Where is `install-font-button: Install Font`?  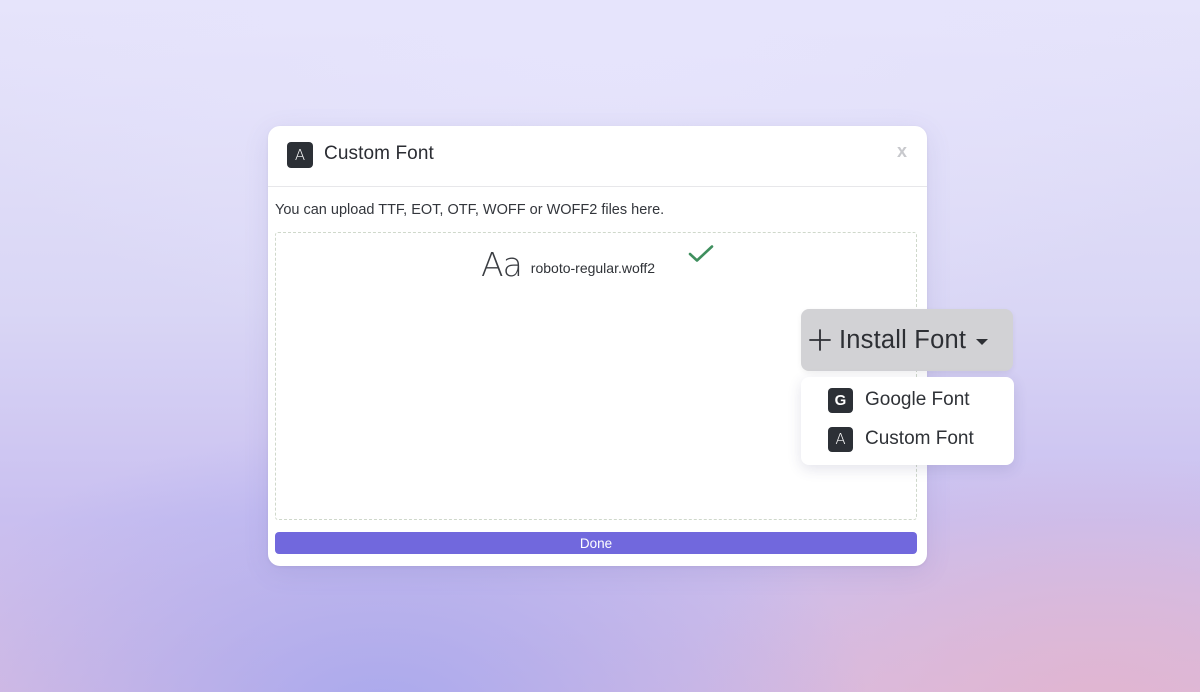
install-font-button: Install Font is located at coordinates (907, 340).